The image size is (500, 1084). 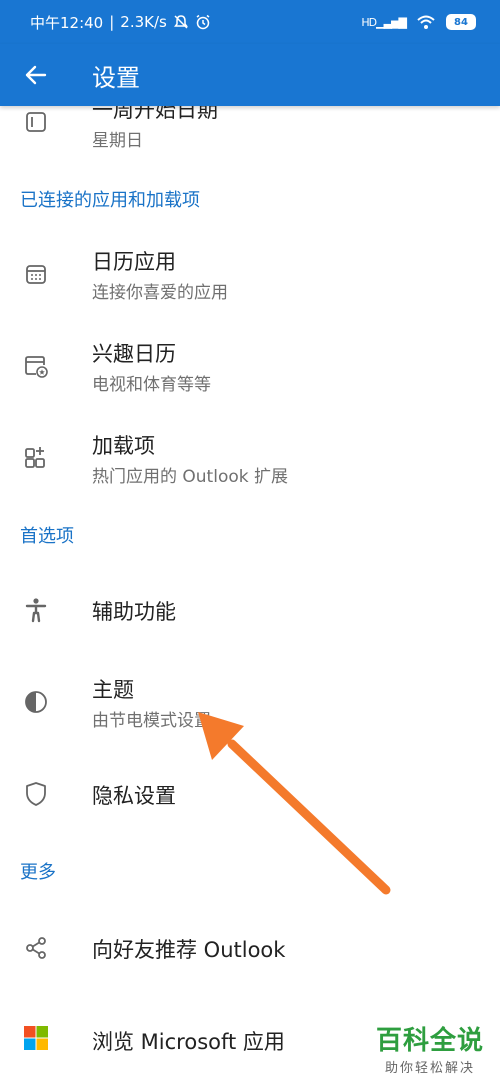 I want to click on battery-level: 84, so click(x=461, y=22).